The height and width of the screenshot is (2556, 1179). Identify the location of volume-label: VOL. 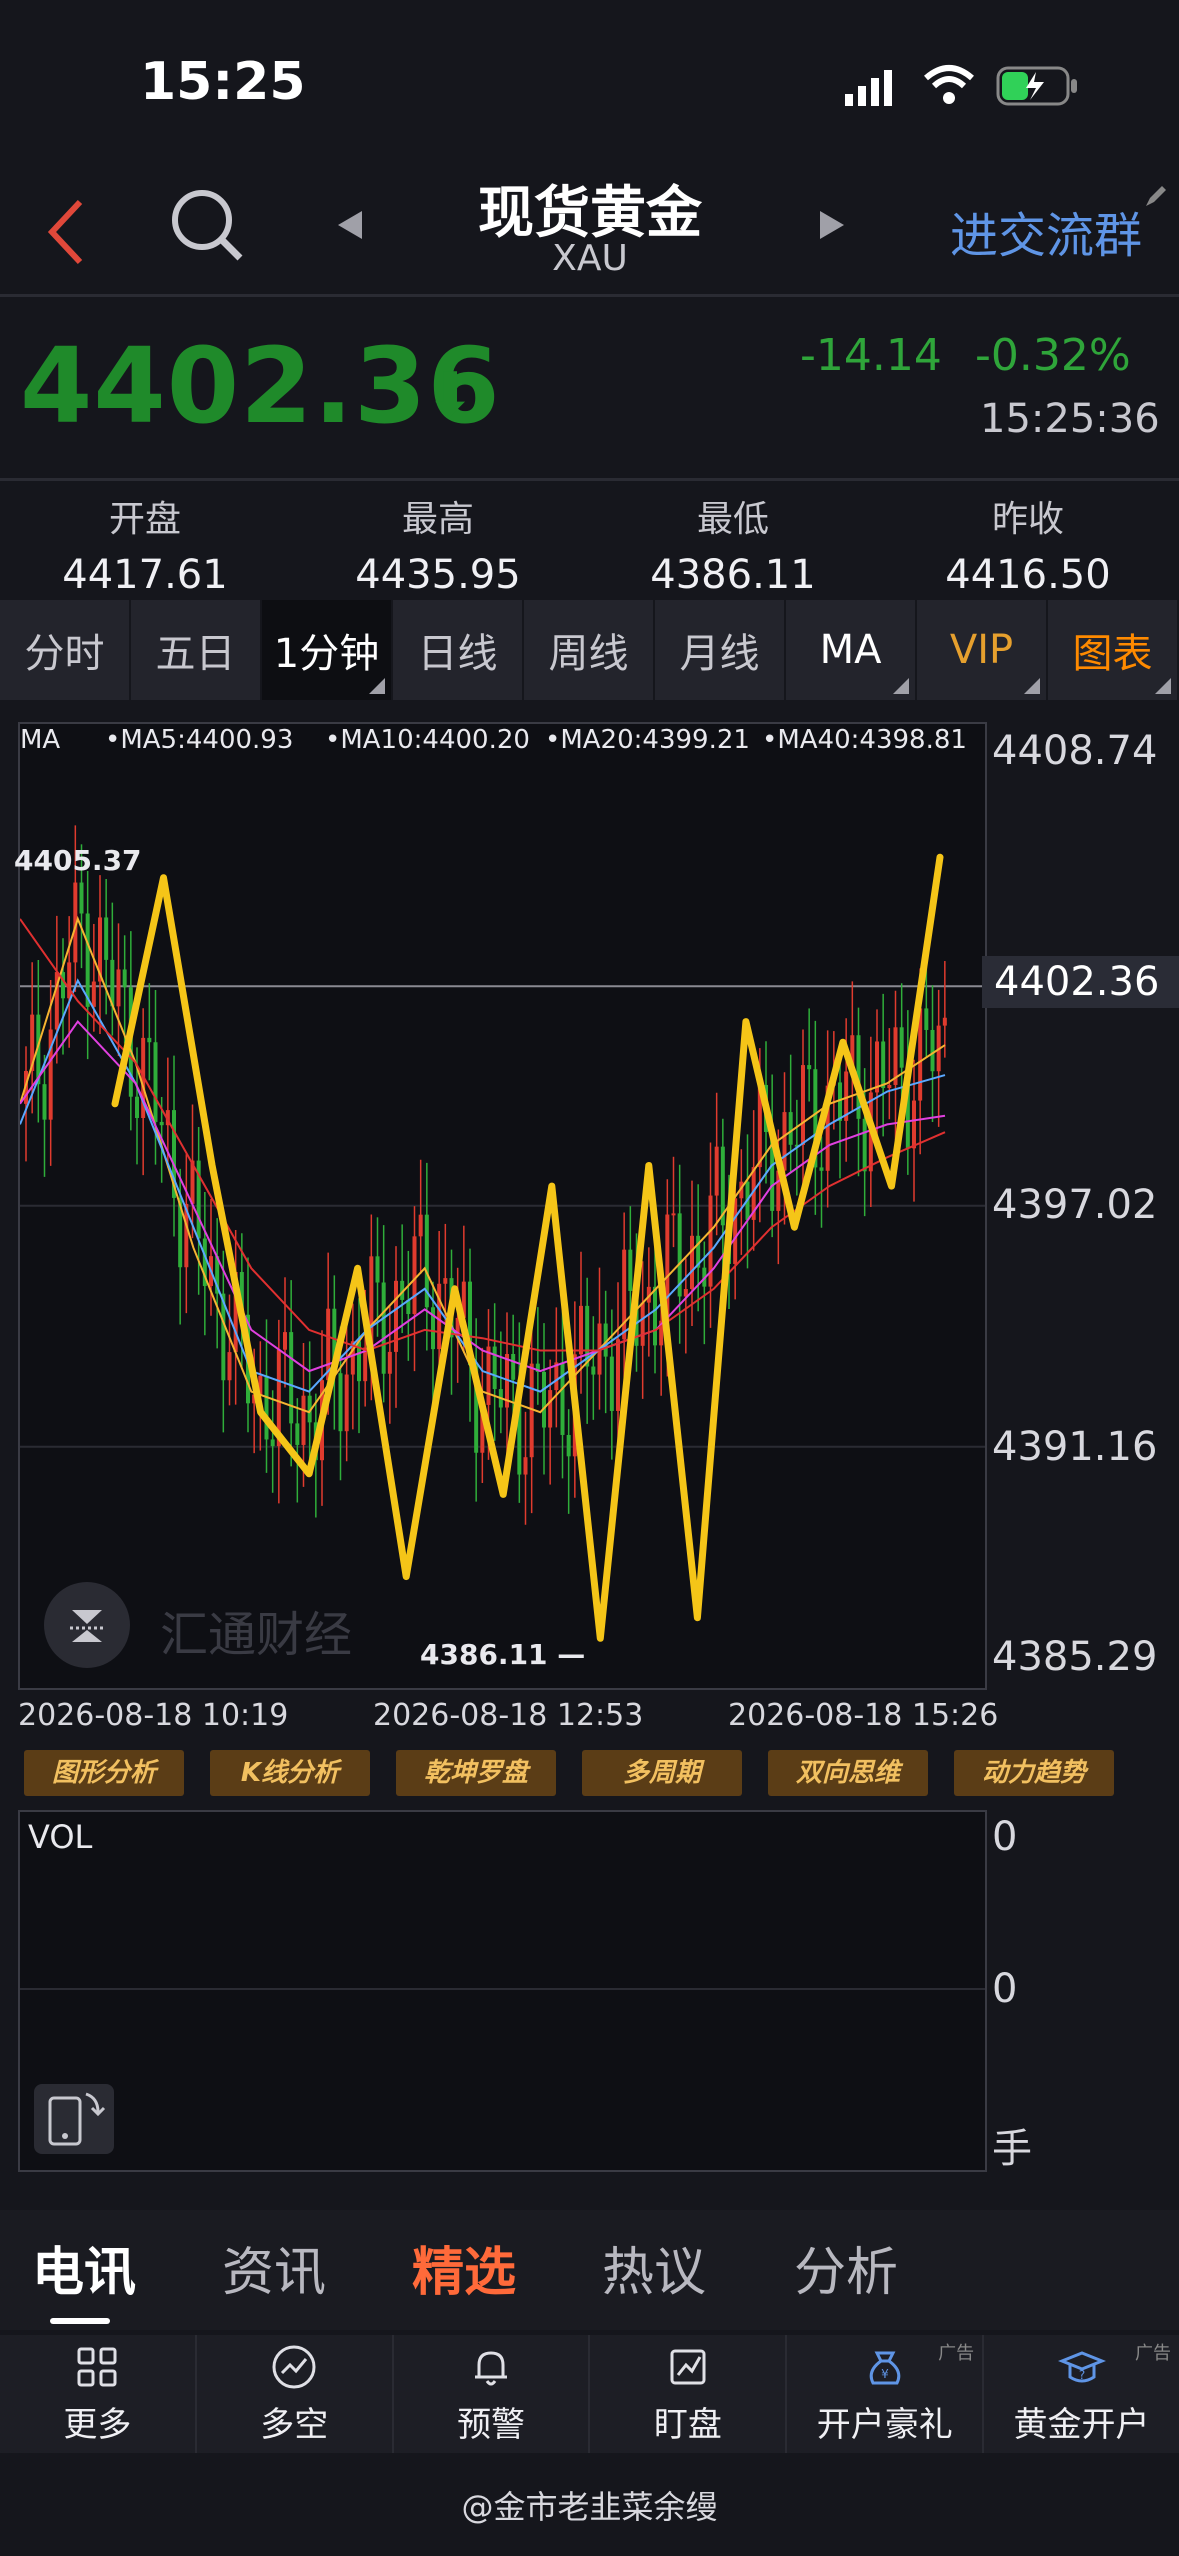
(60, 1837).